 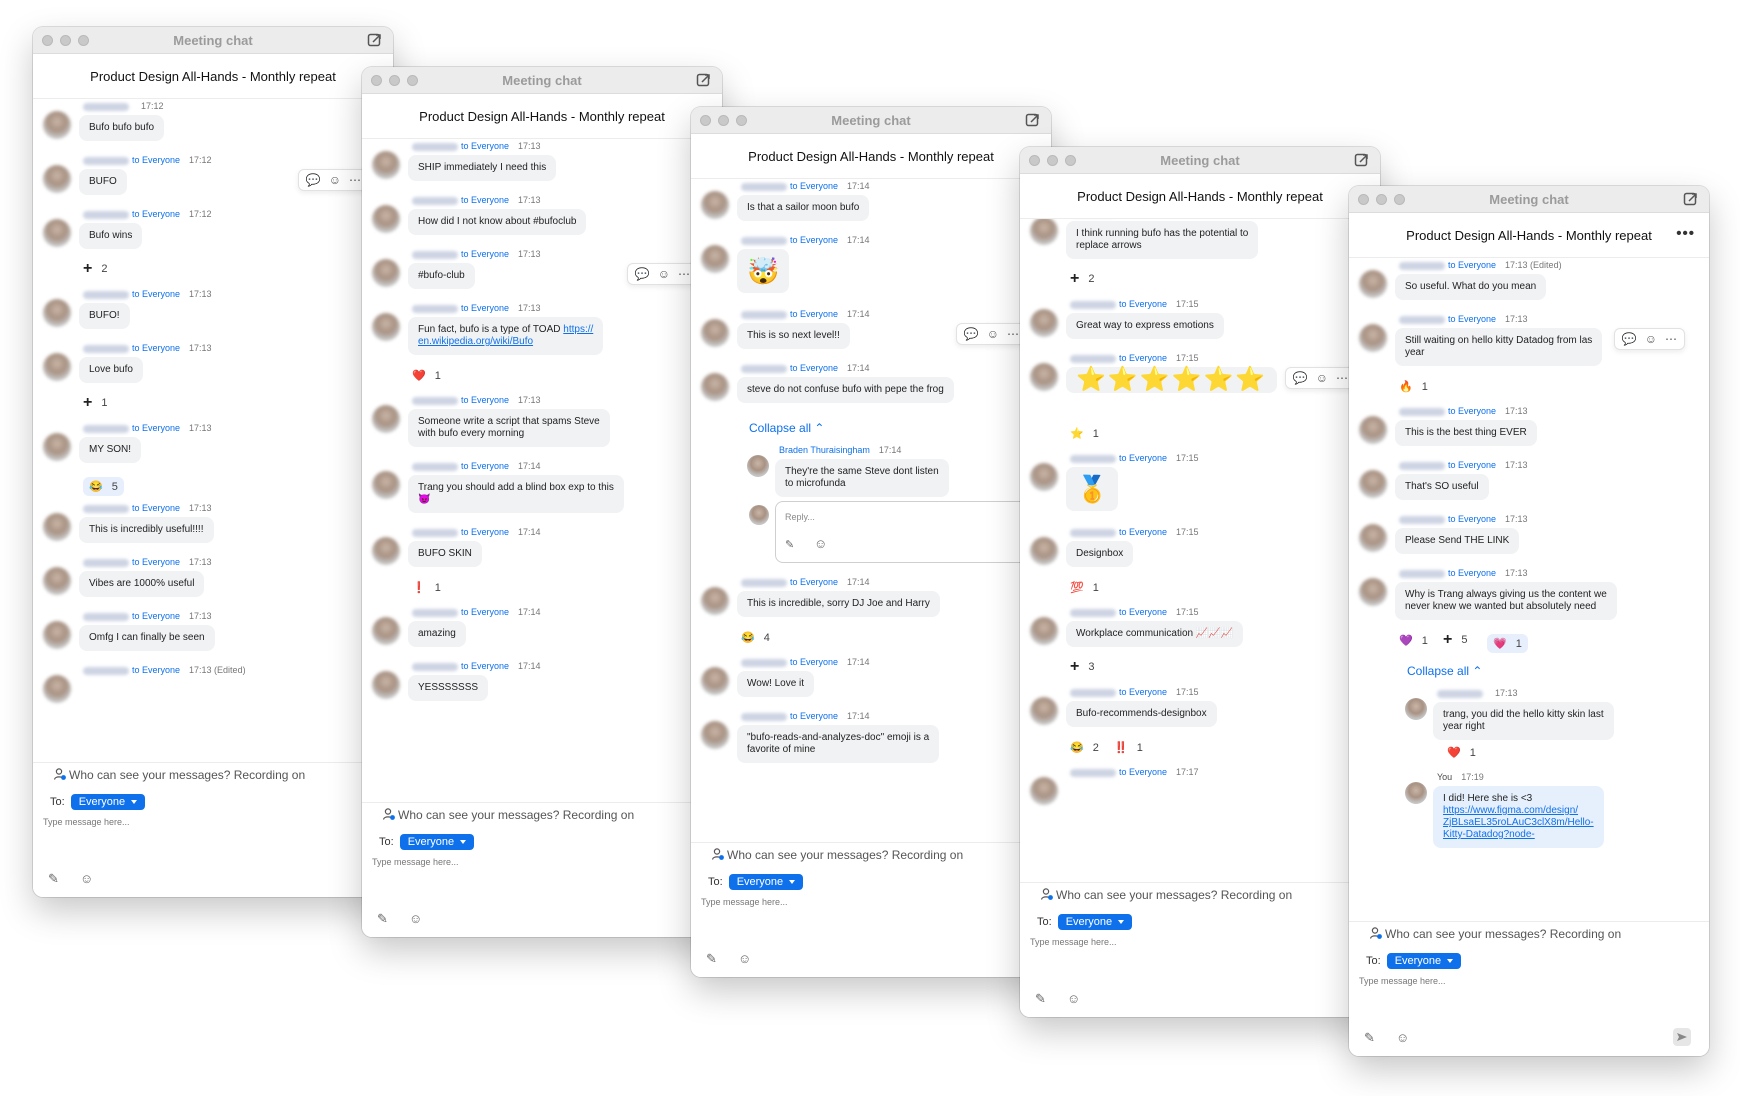 I want to click on reaction-chip: +5, so click(x=1455, y=640).